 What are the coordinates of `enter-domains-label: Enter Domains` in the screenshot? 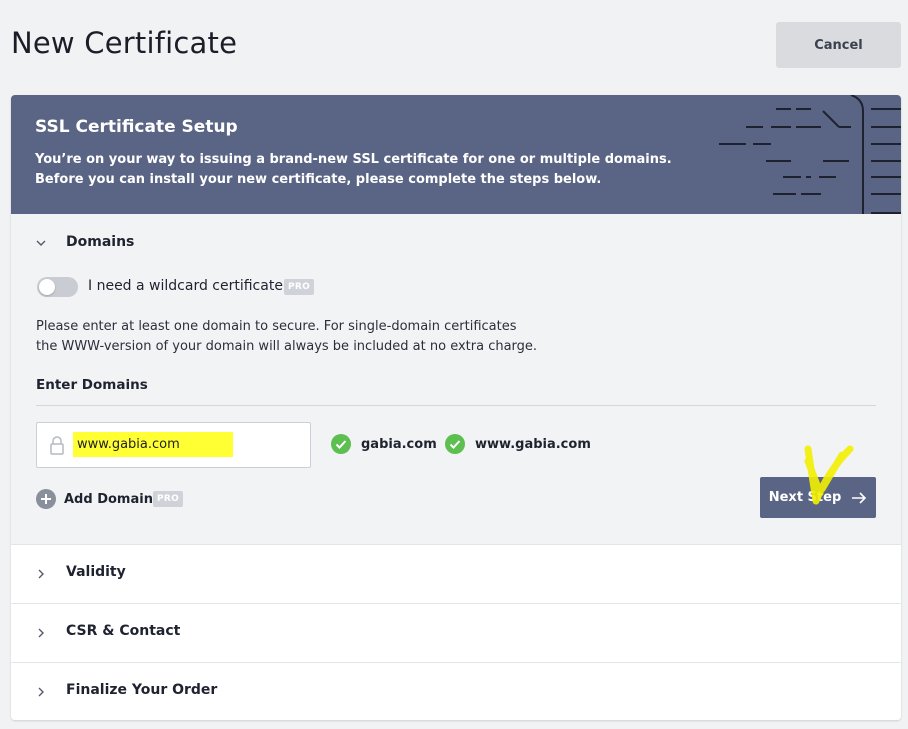 It's located at (92, 385).